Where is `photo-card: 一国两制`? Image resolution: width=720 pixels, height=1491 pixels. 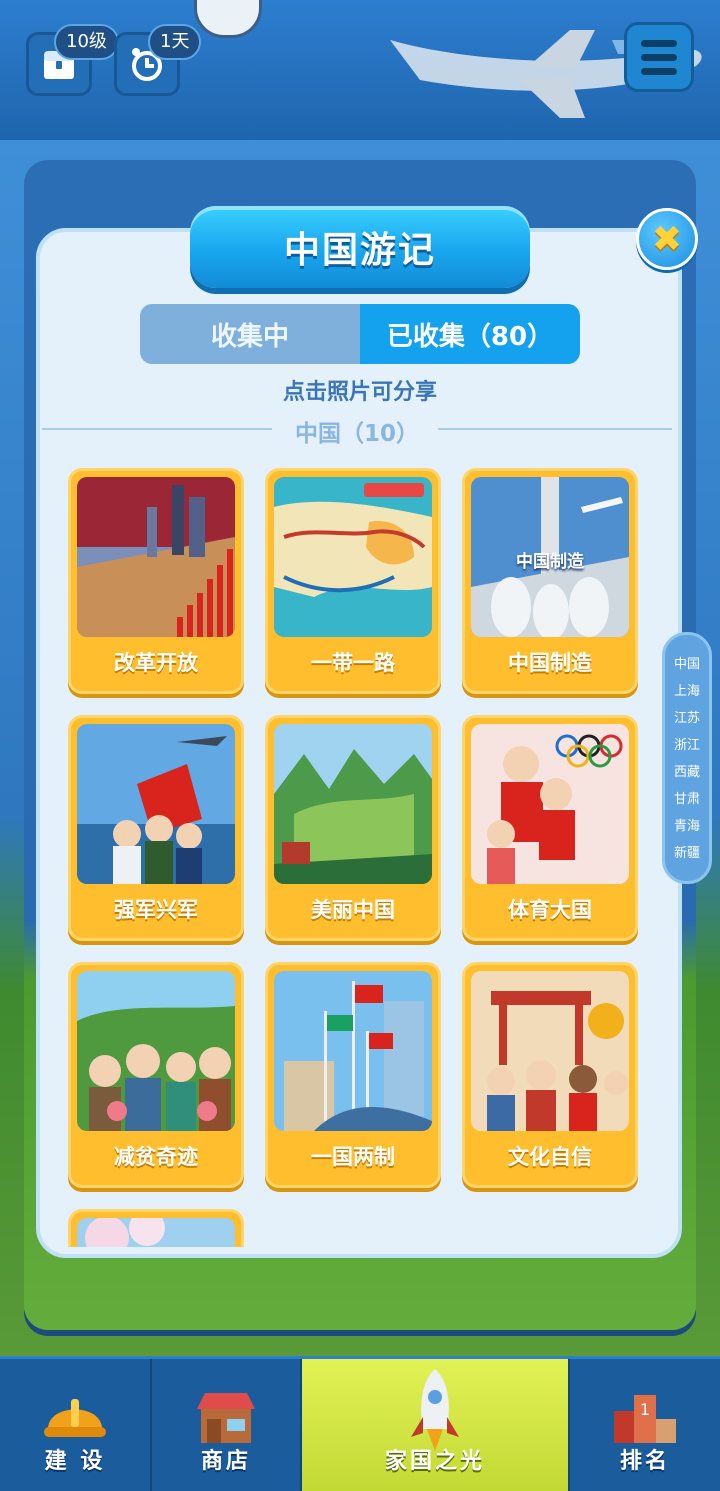
photo-card: 一国两制 is located at coordinates (353, 1075).